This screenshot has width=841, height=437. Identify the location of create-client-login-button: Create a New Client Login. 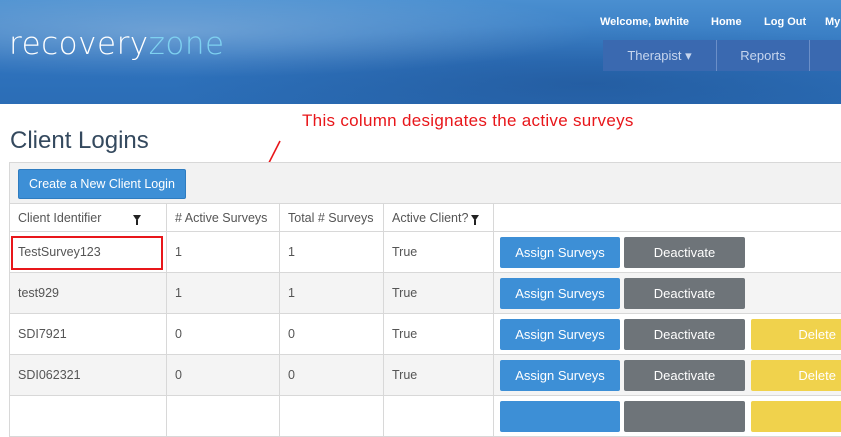
(102, 184).